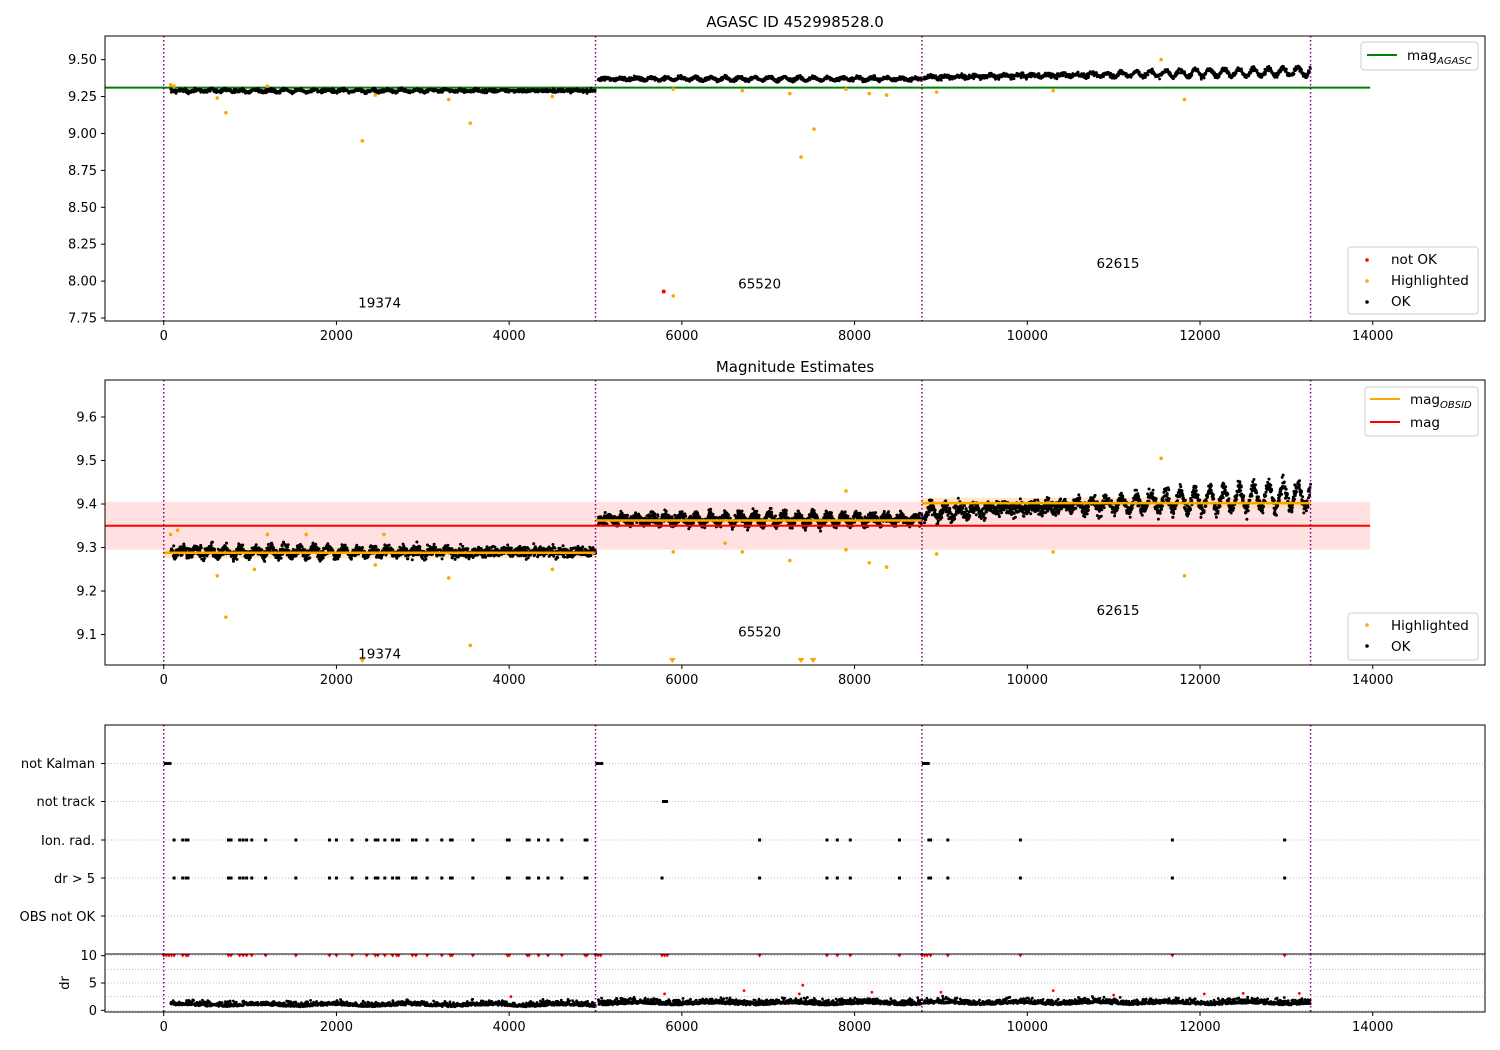 Image resolution: width=1500 pixels, height=1050 pixels. I want to click on y-tick-label: 9.50, so click(82, 60).